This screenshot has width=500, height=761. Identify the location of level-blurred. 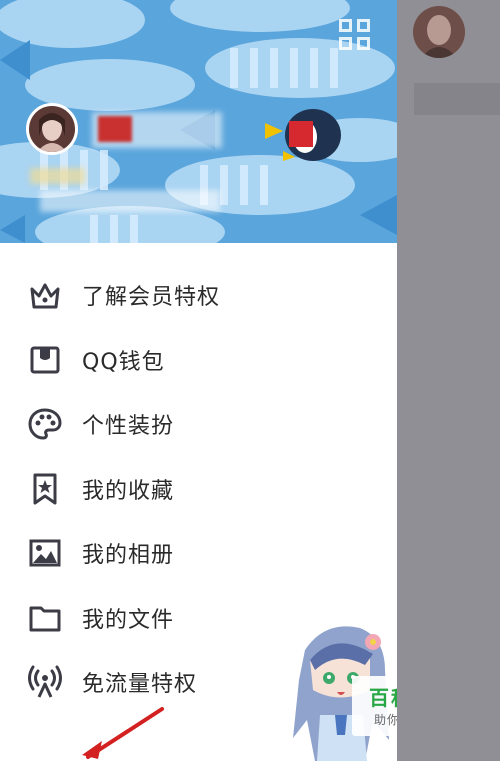
(130, 201).